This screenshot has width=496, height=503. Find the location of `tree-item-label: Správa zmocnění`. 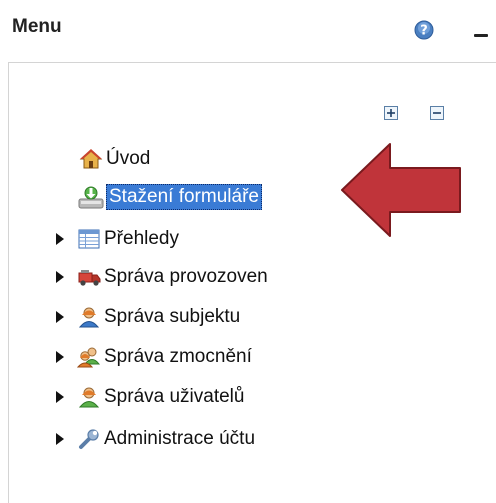

tree-item-label: Správa zmocnění is located at coordinates (178, 356).